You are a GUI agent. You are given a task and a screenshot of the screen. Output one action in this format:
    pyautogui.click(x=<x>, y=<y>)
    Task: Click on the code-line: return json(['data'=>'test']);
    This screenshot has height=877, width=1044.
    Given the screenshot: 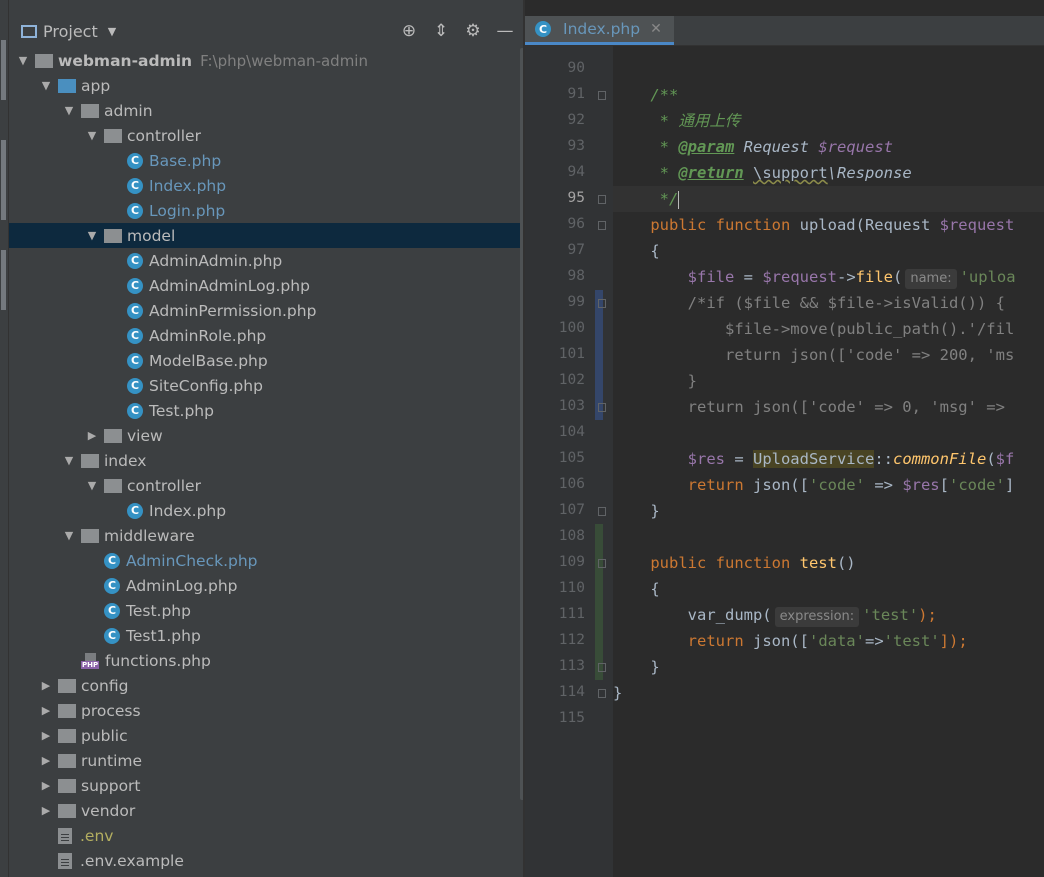 What is the action you would take?
    pyautogui.click(x=828, y=641)
    